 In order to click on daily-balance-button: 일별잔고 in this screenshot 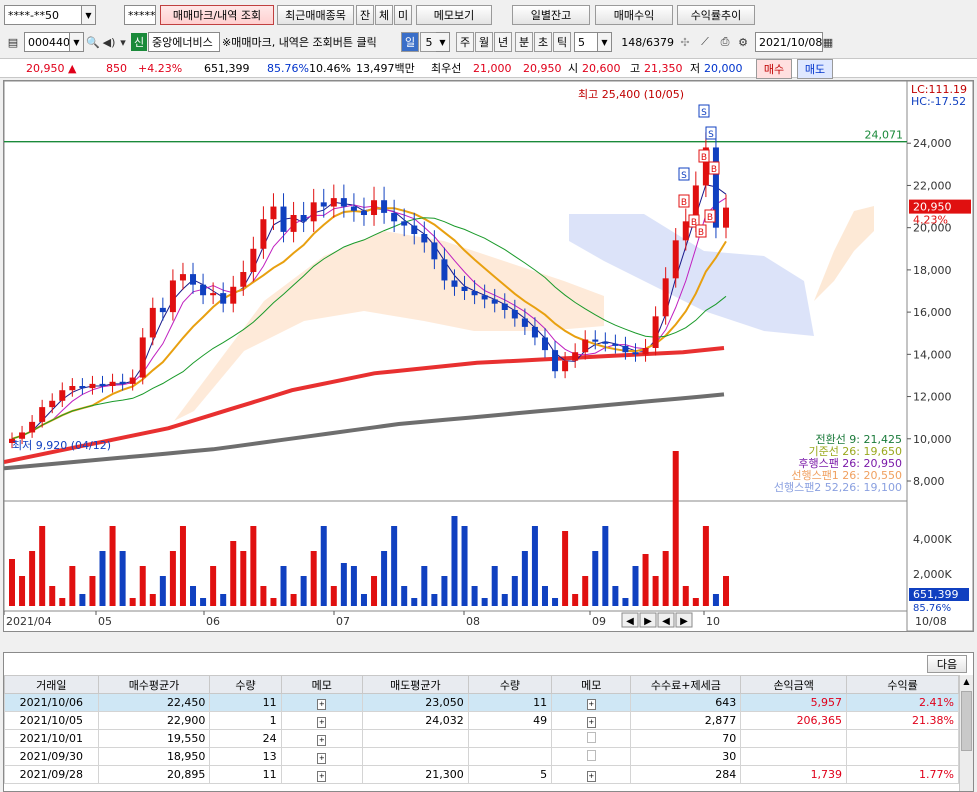, I will do `click(551, 15)`.